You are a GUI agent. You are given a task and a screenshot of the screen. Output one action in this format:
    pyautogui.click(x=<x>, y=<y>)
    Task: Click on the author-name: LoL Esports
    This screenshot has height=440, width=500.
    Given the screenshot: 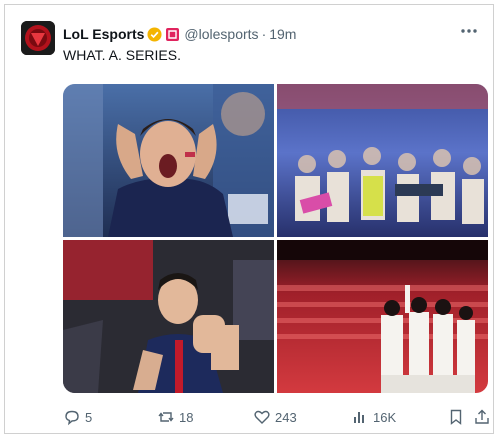 What is the action you would take?
    pyautogui.click(x=103, y=34)
    